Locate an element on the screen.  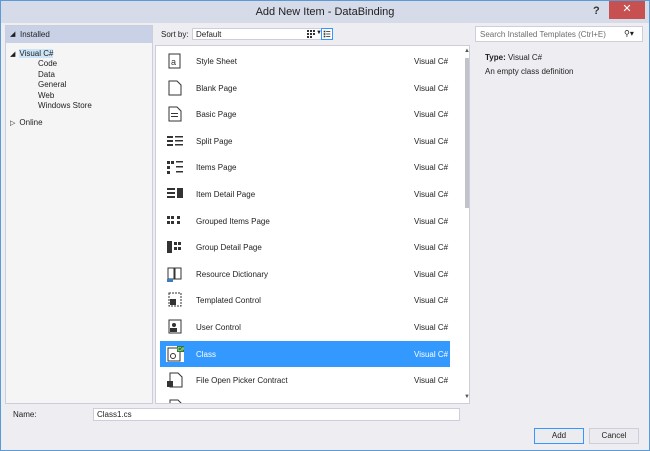
template-name: File Open Picker Contract is located at coordinates (242, 381).